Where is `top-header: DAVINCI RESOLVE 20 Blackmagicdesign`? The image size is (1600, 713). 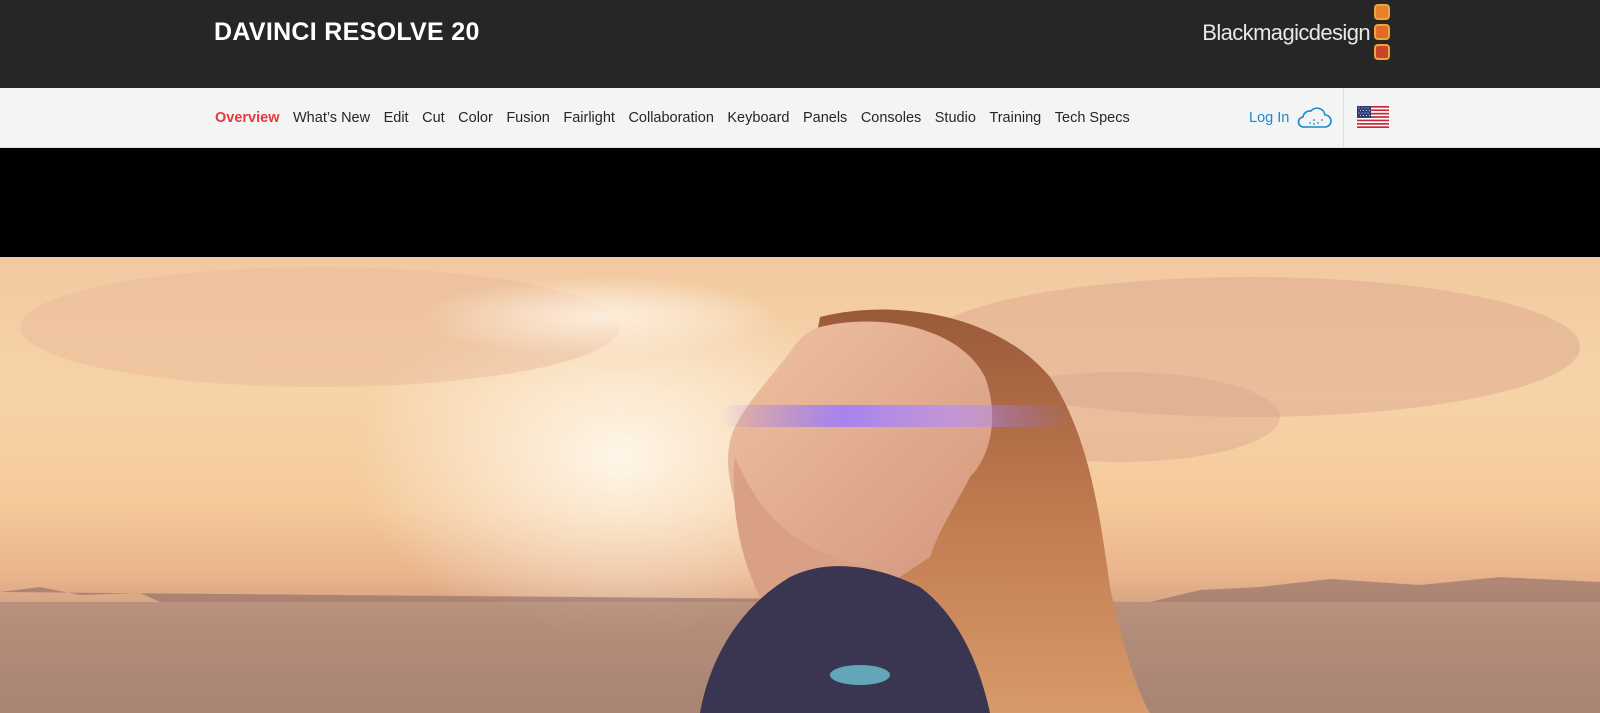 top-header: DAVINCI RESOLVE 20 Blackmagicdesign is located at coordinates (800, 44).